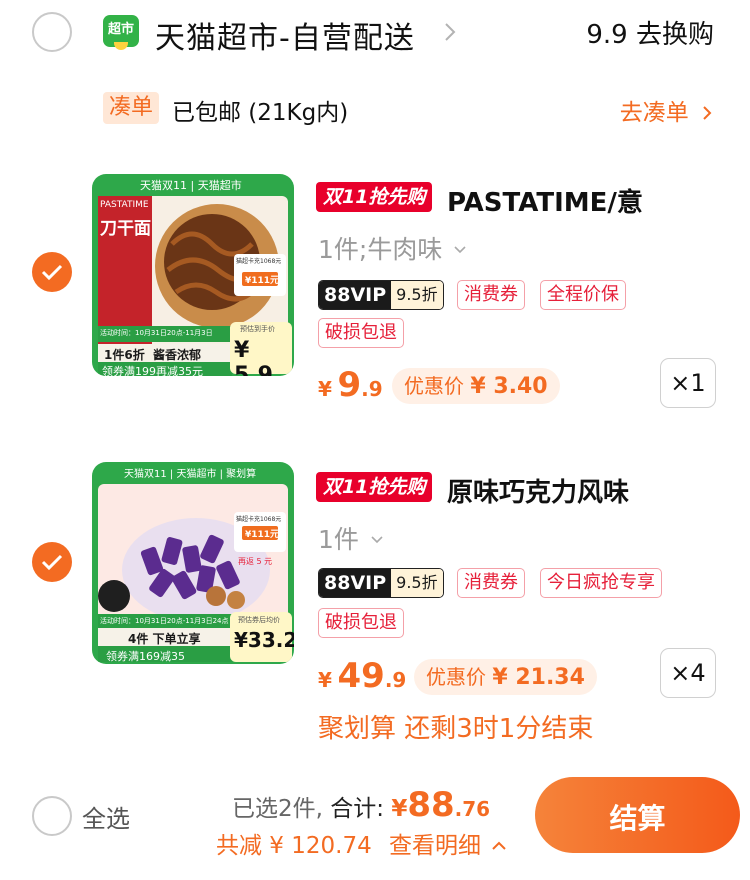 Image resolution: width=750 pixels, height=880 pixels. What do you see at coordinates (124, 205) in the screenshot?
I see `thumb-brand: PASTATIME` at bounding box center [124, 205].